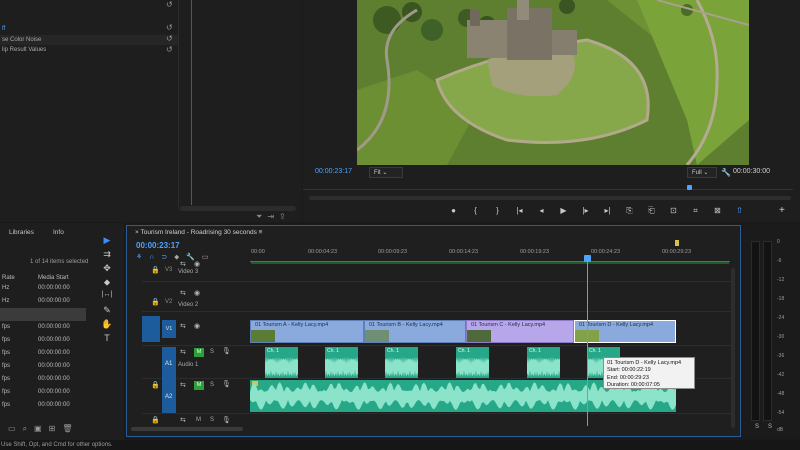 This screenshot has height=450, width=800. I want to click on timeline-playhead, so click(587, 258).